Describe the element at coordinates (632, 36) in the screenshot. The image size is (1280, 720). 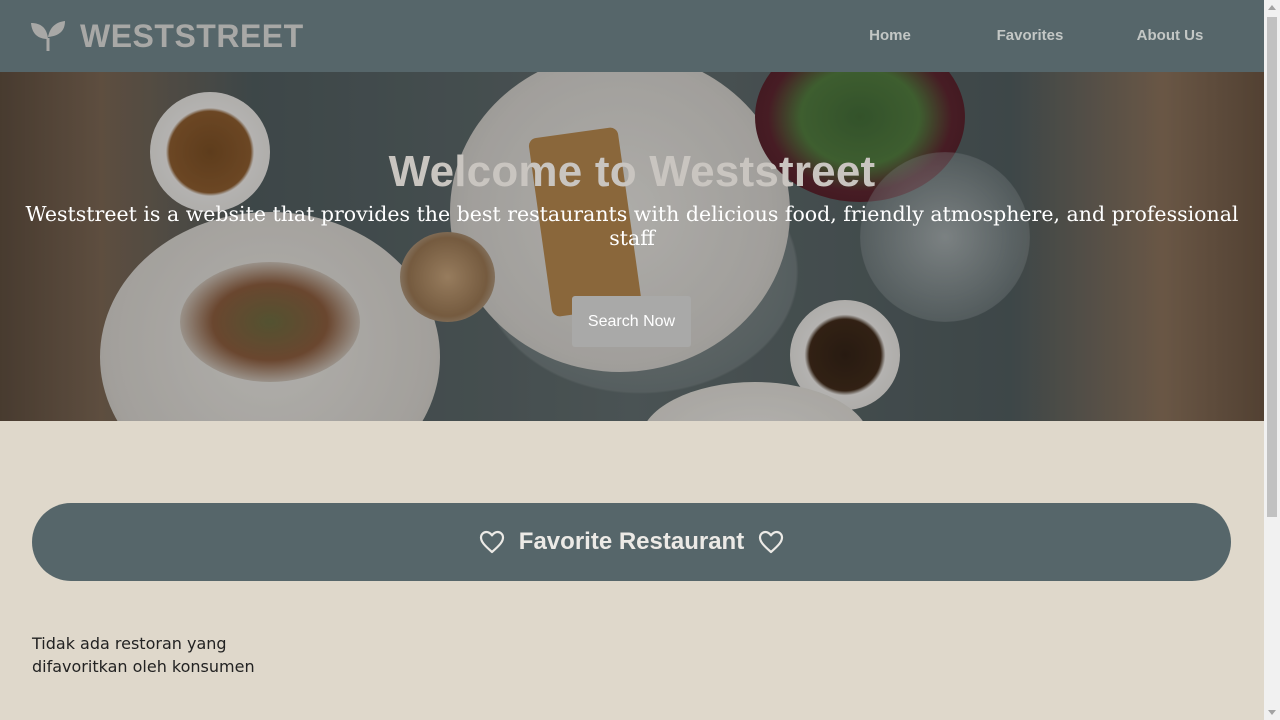
I see `site-header: WESTSTREET Home Favorites About Us` at that location.